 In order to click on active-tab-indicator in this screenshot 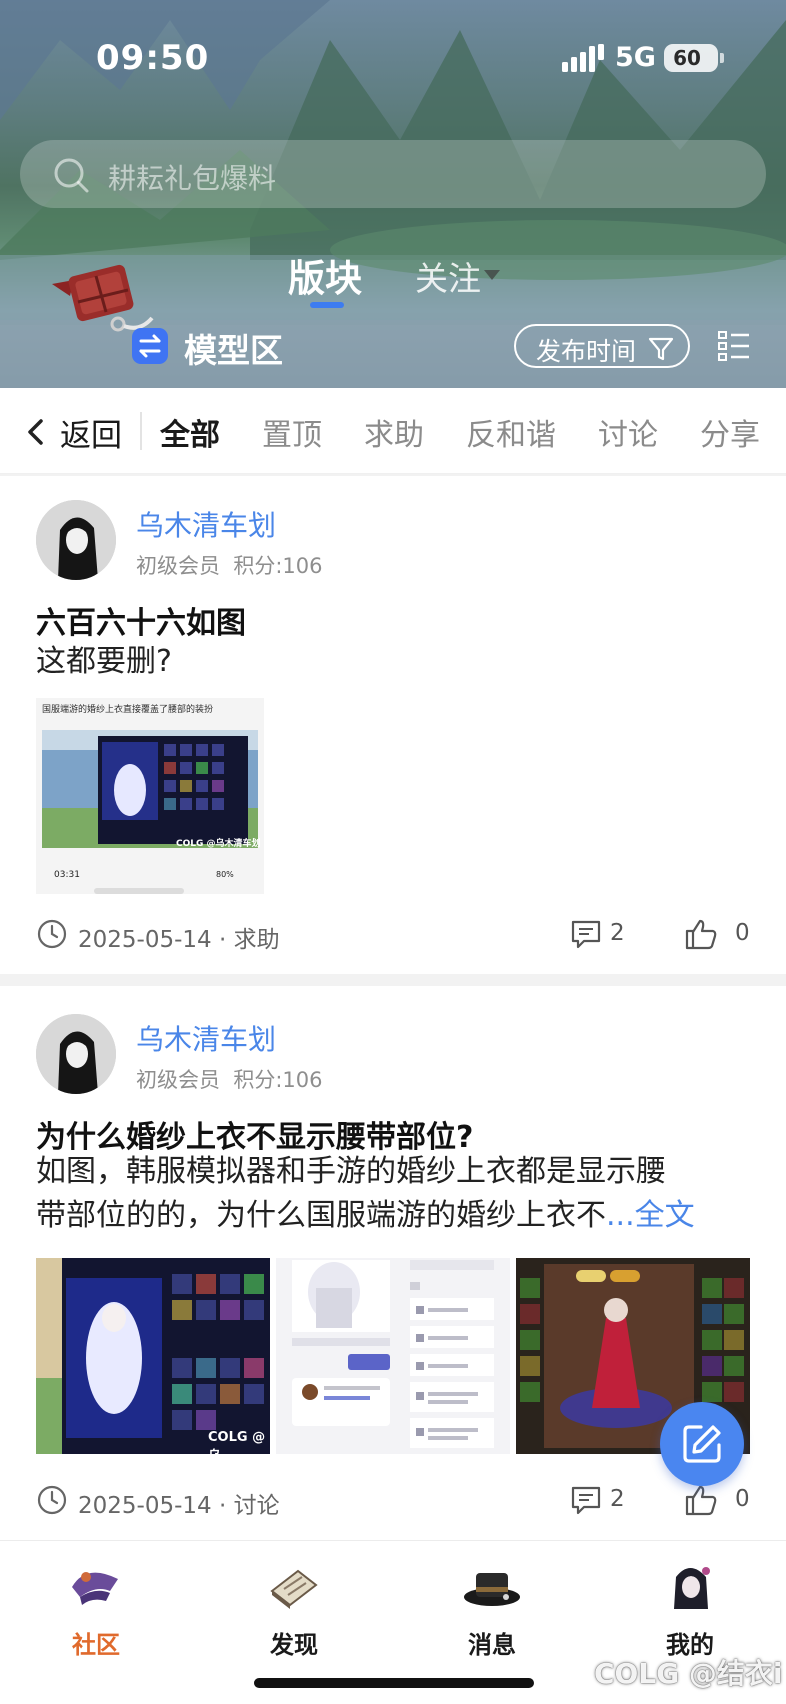, I will do `click(327, 305)`.